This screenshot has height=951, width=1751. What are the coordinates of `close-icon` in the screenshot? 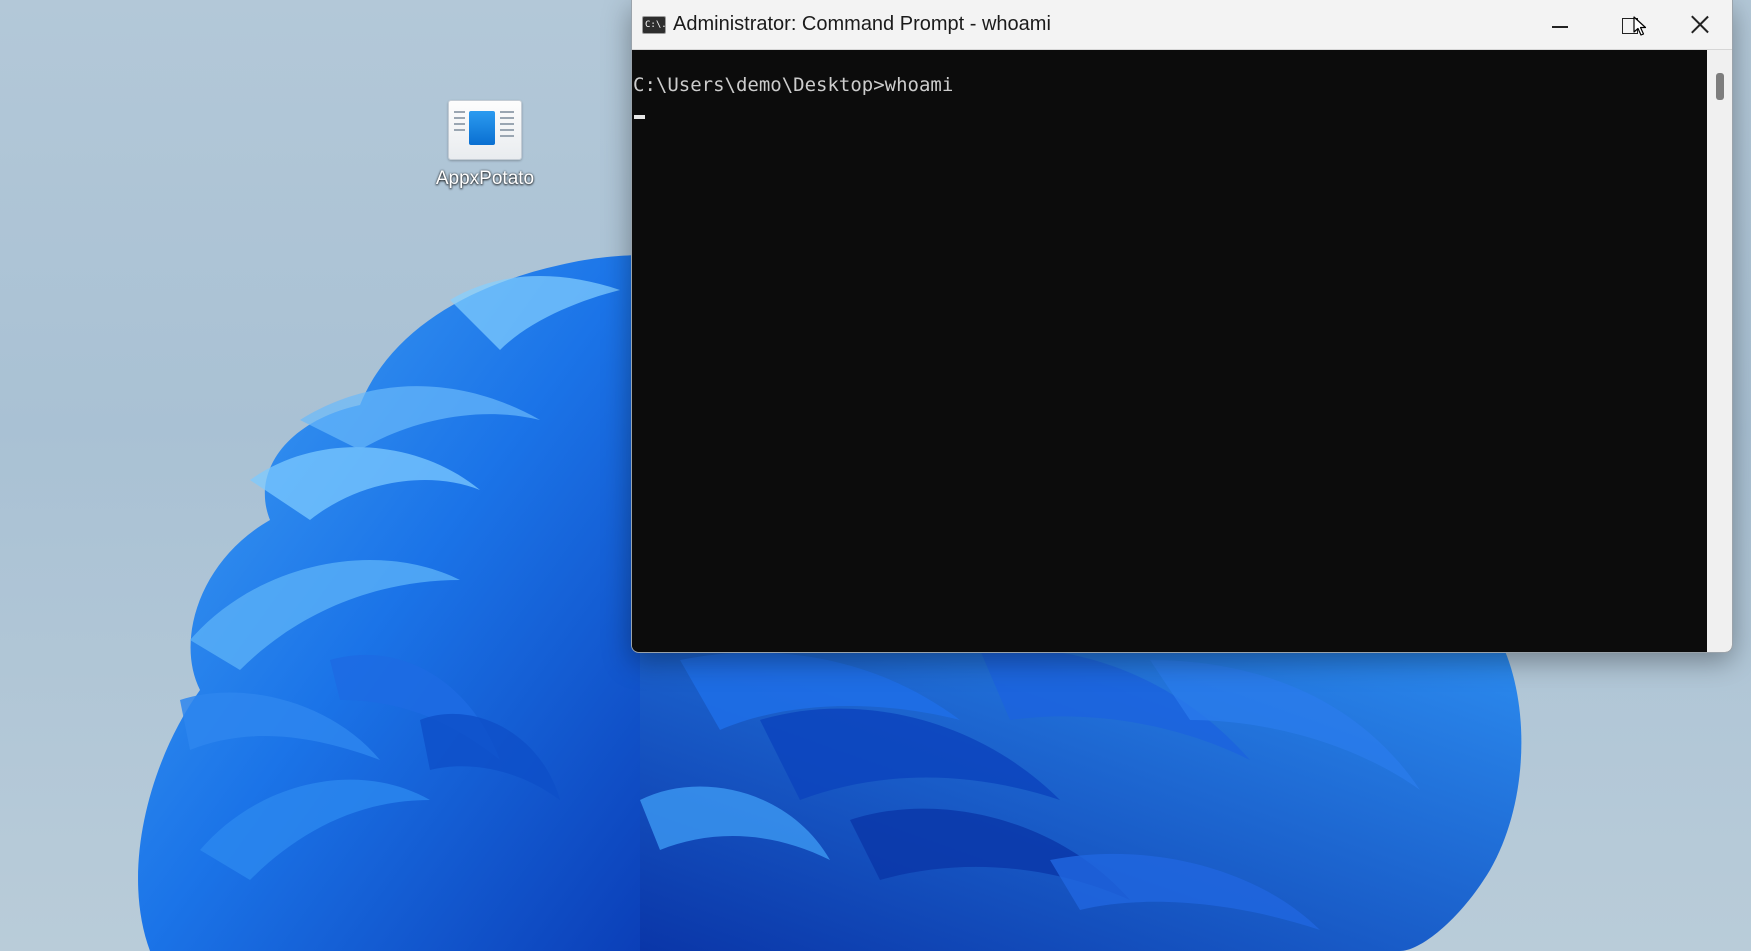 It's located at (1700, 24).